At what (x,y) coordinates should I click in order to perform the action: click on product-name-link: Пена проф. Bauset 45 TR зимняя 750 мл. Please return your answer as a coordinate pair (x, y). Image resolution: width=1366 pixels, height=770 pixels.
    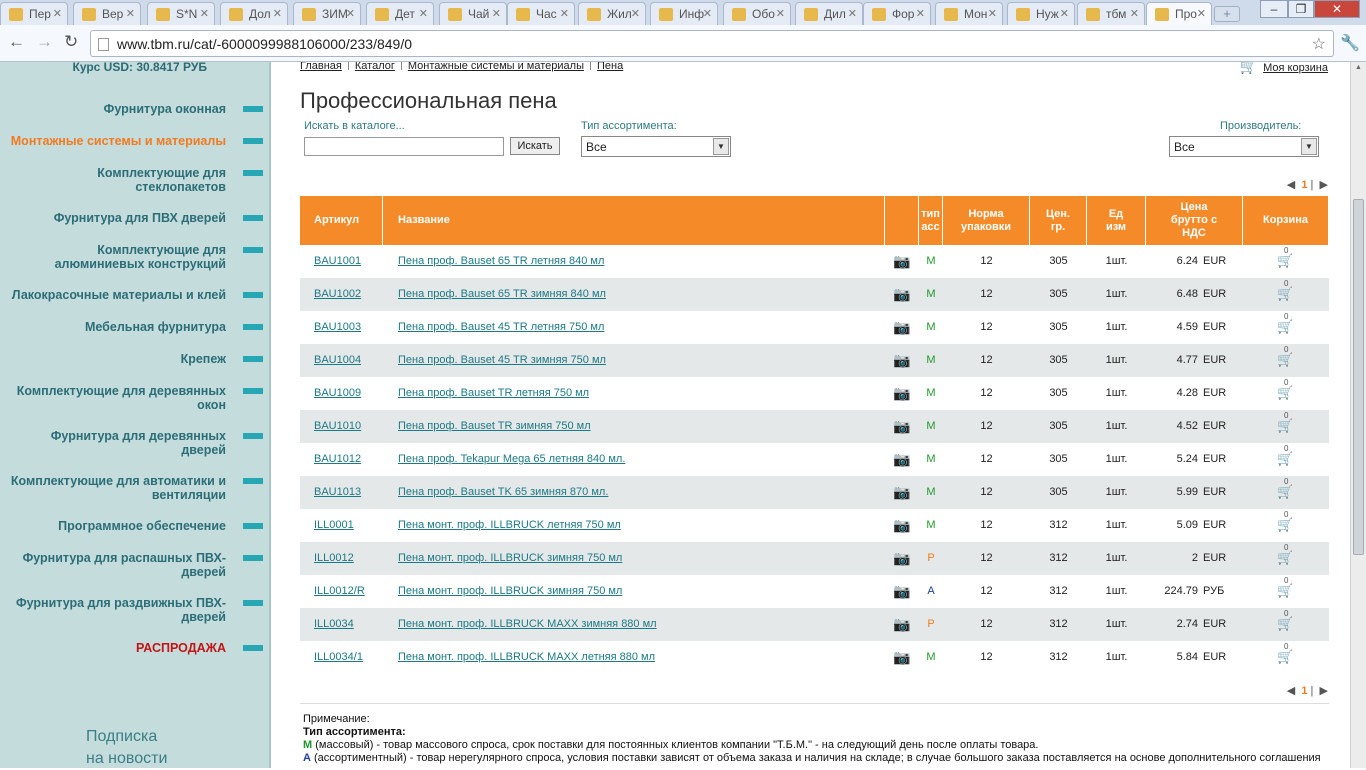
    Looking at the image, I should click on (502, 360).